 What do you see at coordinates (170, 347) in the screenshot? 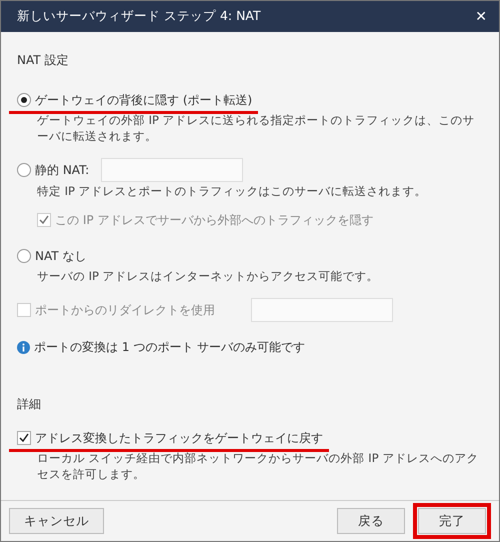
I see `info-text: ポートの変換は 1 つのポート サーバのみ可能です` at bounding box center [170, 347].